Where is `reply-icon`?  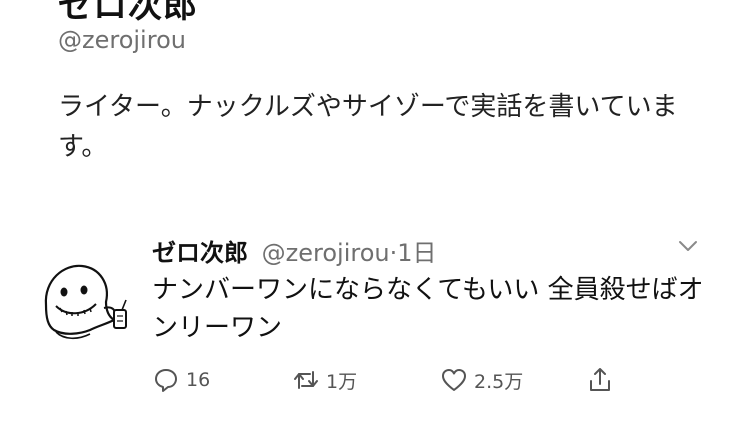
reply-icon is located at coordinates (166, 380).